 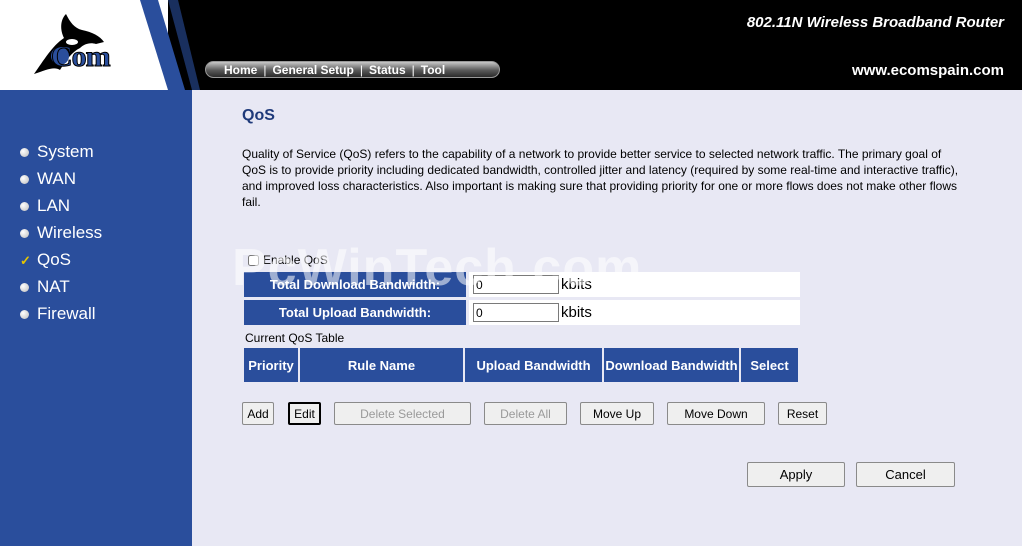 I want to click on website-url: www.ecomspain.com, so click(x=928, y=70).